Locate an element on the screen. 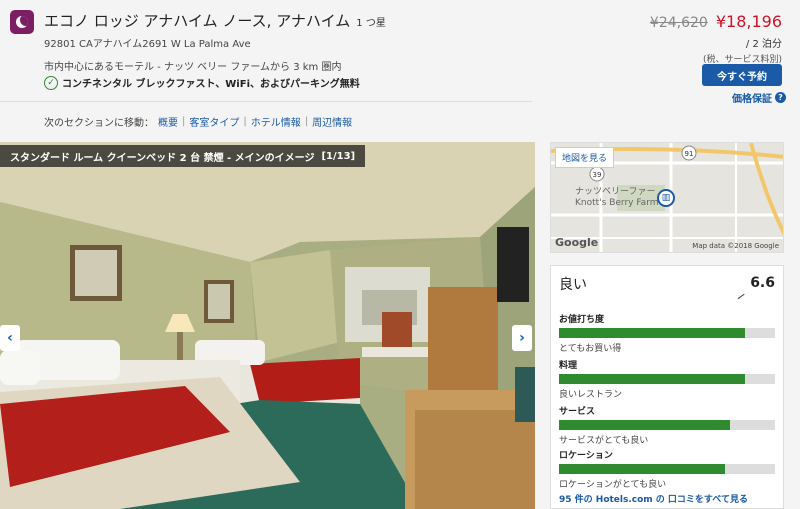 The height and width of the screenshot is (509, 800). rating-category: サービス サービスがとても良い is located at coordinates (668, 425).